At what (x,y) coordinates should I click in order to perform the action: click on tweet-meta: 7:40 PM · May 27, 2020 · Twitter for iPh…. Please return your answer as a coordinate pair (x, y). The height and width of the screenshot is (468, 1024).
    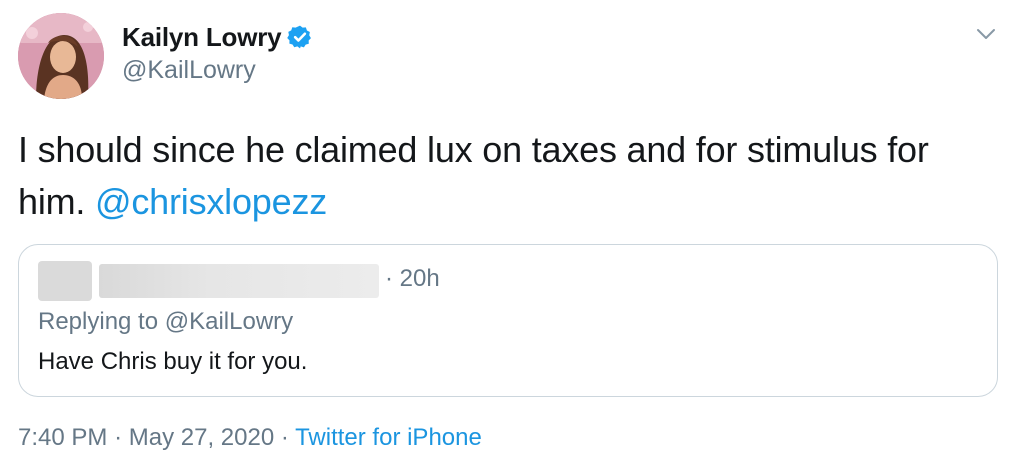
    Looking at the image, I should click on (250, 438).